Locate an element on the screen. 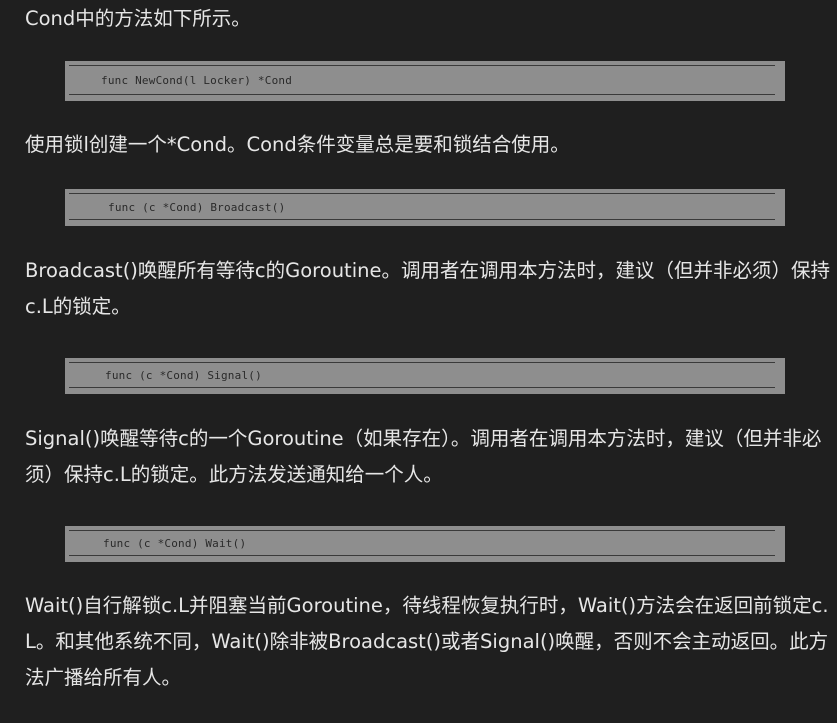 The width and height of the screenshot is (837, 723). code-line: func (c *Cond) Wait() is located at coordinates (175, 544).